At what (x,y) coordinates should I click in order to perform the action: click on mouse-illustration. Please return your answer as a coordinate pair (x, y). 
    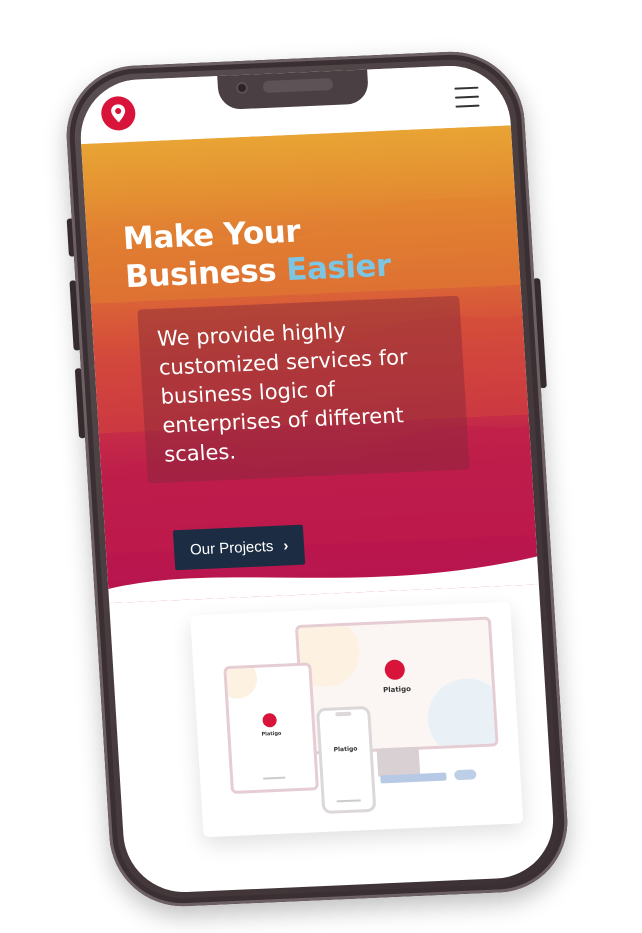
    Looking at the image, I should click on (465, 775).